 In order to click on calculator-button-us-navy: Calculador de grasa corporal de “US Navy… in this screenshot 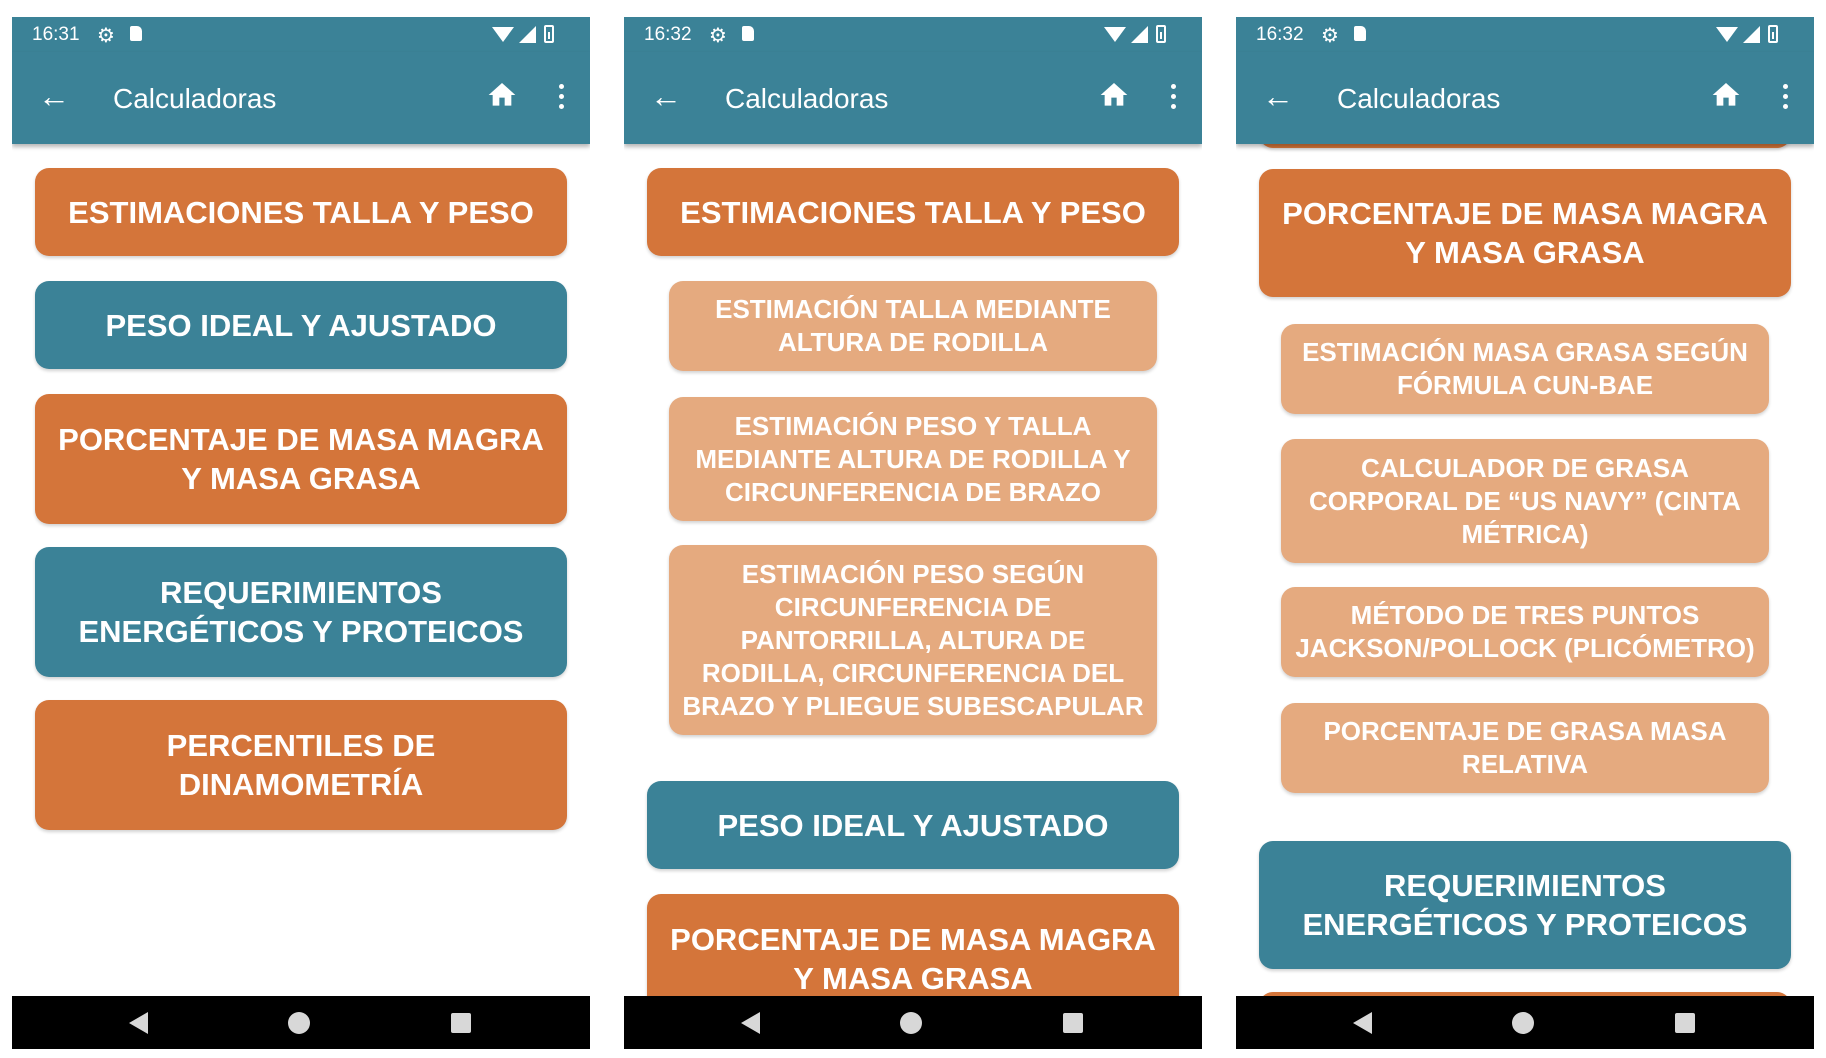, I will do `click(1525, 501)`.